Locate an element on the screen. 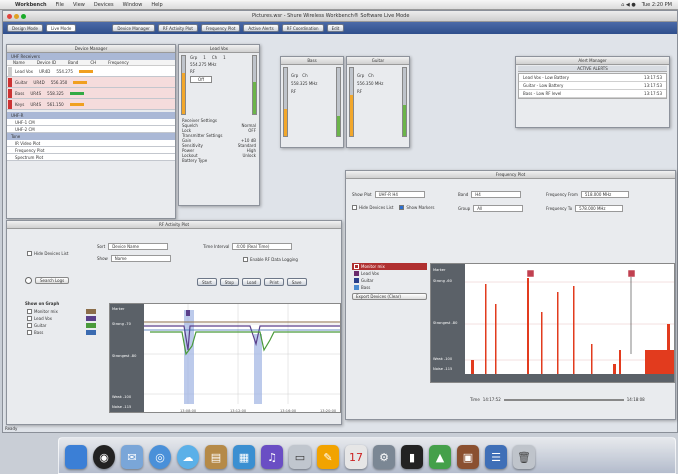 This screenshot has height=474, width=678. documents-stack-icon: ☰ is located at coordinates (496, 457).